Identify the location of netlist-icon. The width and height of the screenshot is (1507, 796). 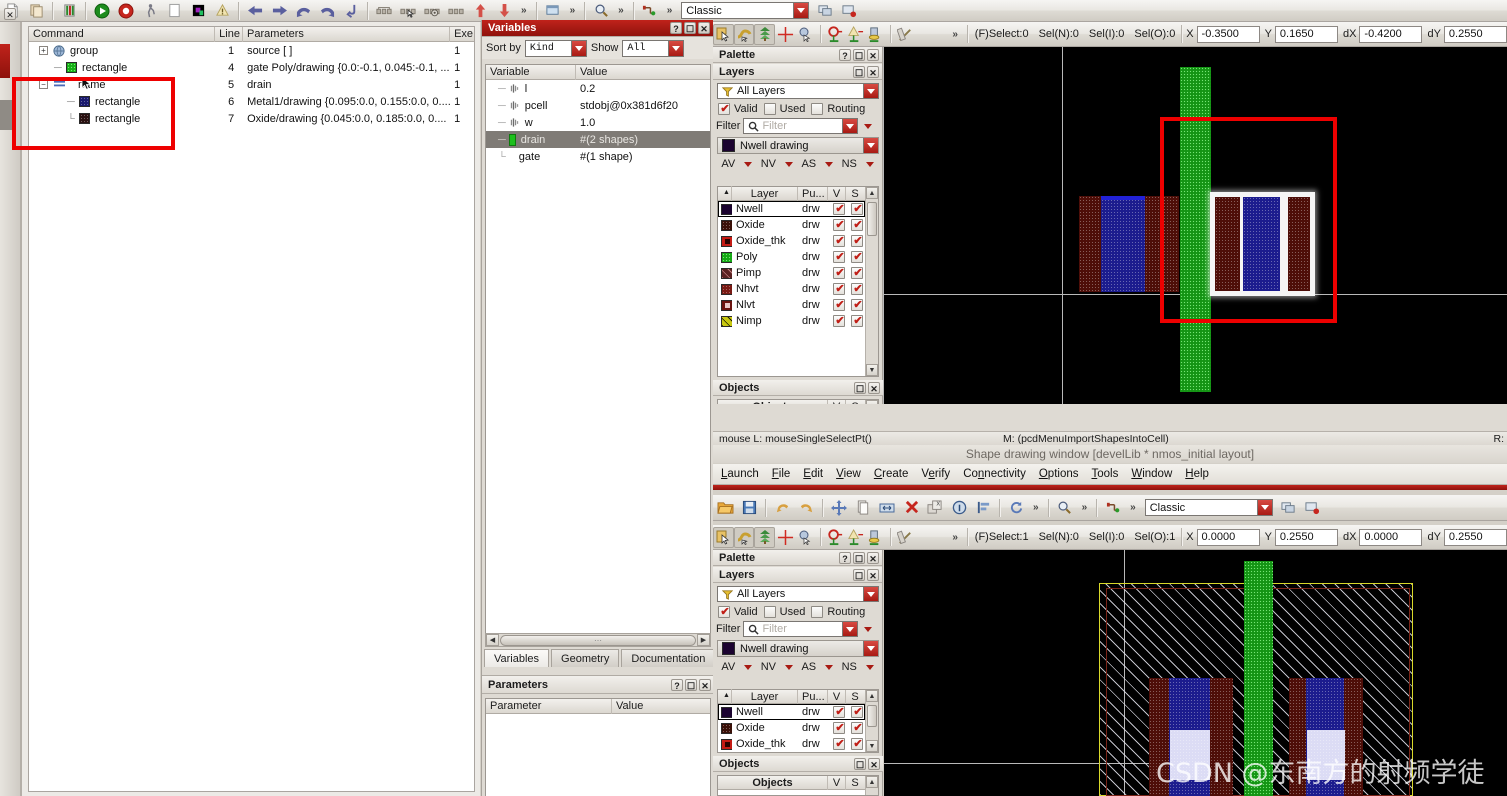
(1113, 507).